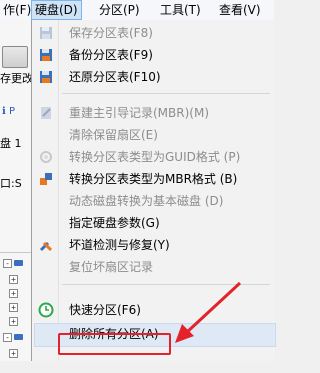 The image size is (320, 373). Describe the element at coordinates (46, 179) in the screenshot. I see `convert-mbr-icon` at that location.